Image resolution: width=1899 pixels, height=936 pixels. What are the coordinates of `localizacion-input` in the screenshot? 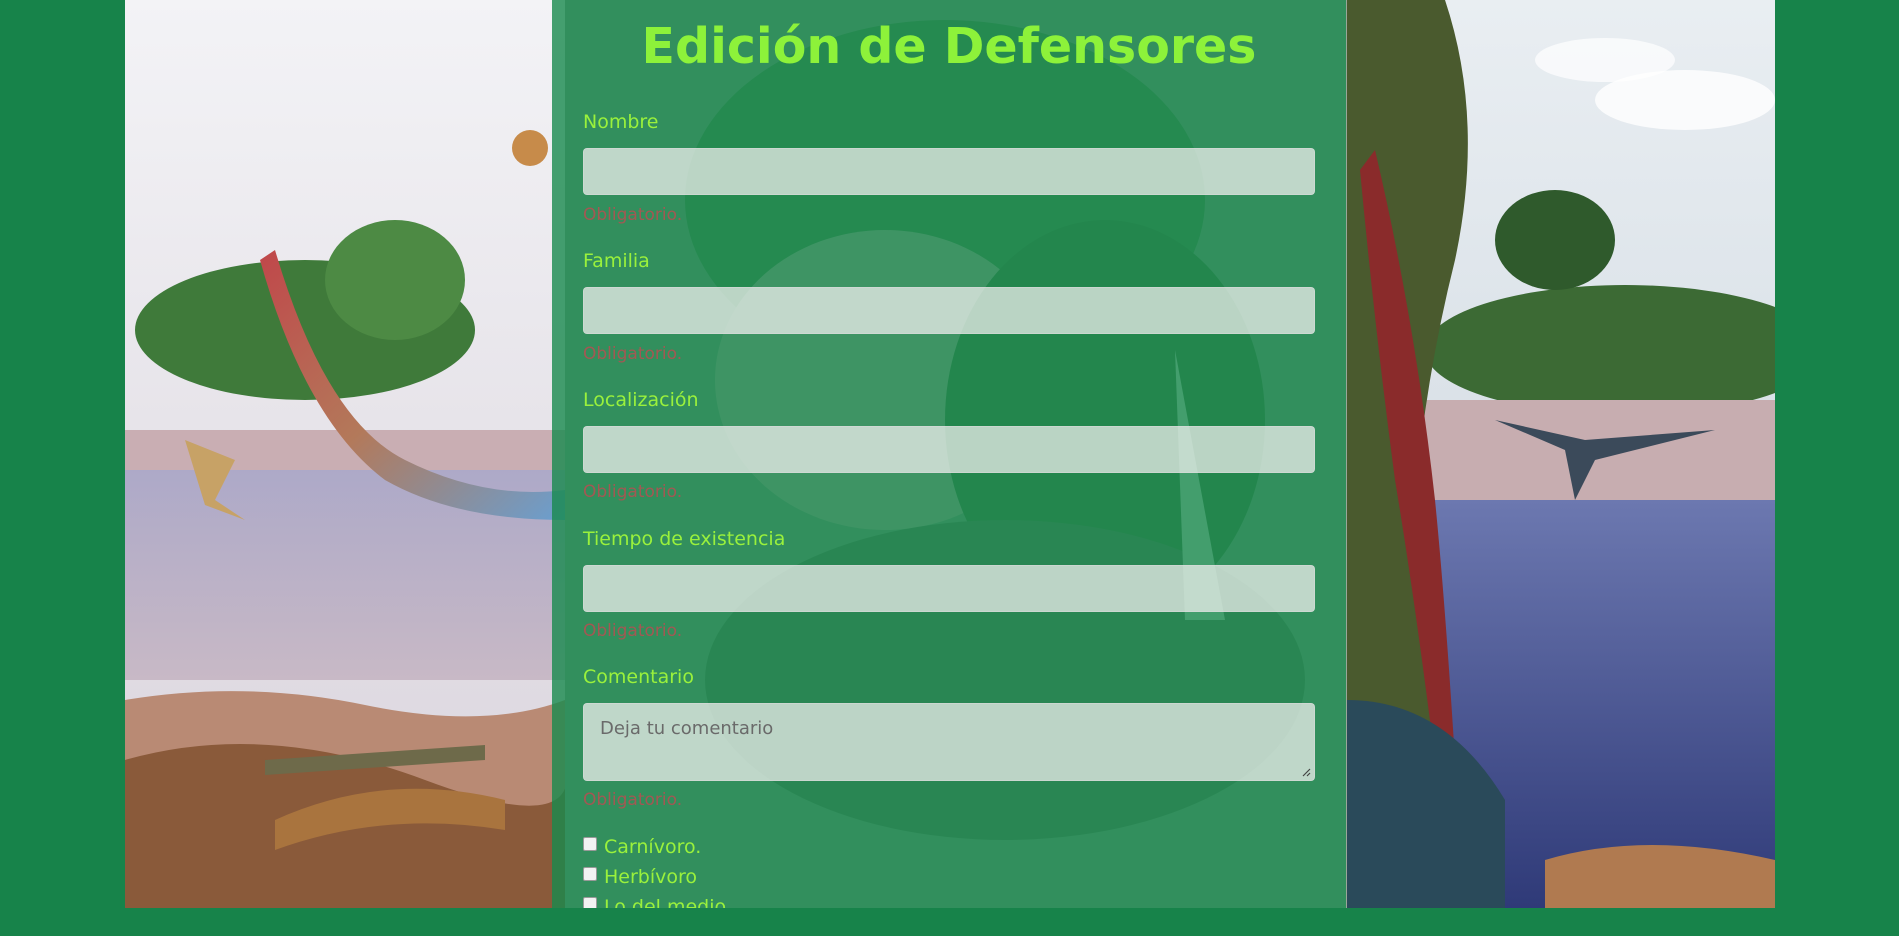 It's located at (949, 449).